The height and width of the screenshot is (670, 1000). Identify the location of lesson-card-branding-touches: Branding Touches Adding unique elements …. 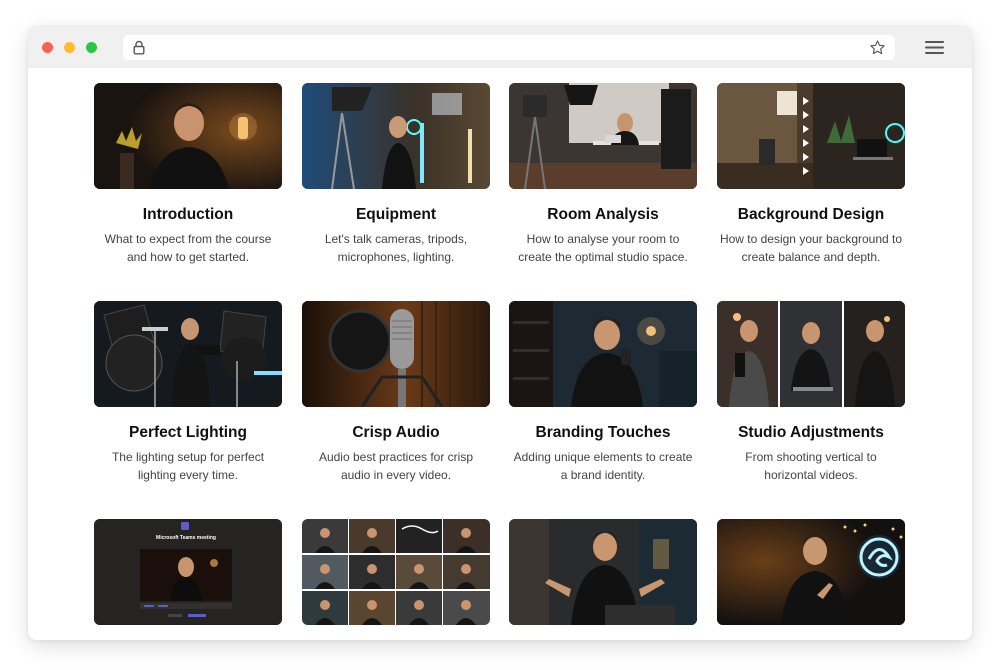
(603, 392).